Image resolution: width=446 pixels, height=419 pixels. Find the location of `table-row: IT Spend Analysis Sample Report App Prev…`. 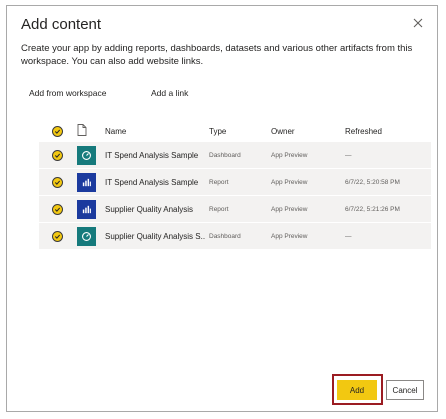

table-row: IT Spend Analysis Sample Report App Prev… is located at coordinates (235, 182).